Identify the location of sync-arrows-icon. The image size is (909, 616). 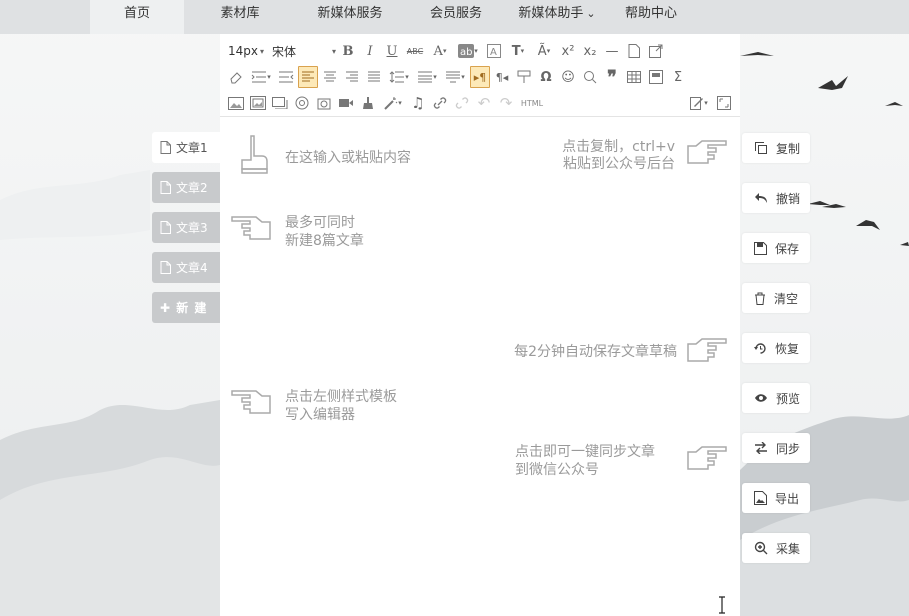
(761, 448).